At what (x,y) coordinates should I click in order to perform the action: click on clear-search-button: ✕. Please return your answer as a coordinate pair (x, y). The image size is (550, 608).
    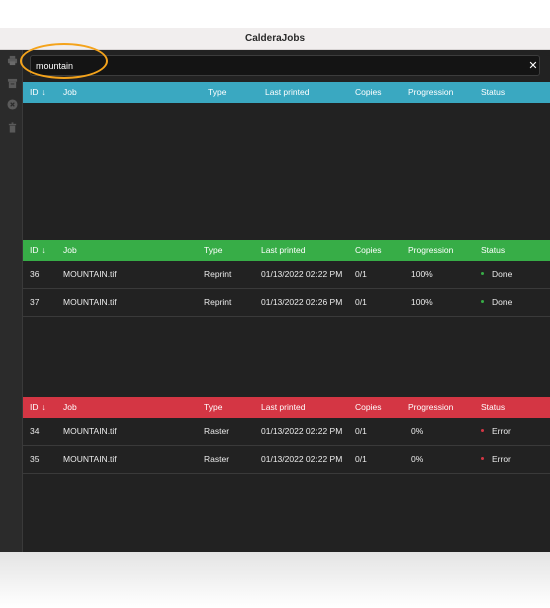
    Looking at the image, I should click on (533, 66).